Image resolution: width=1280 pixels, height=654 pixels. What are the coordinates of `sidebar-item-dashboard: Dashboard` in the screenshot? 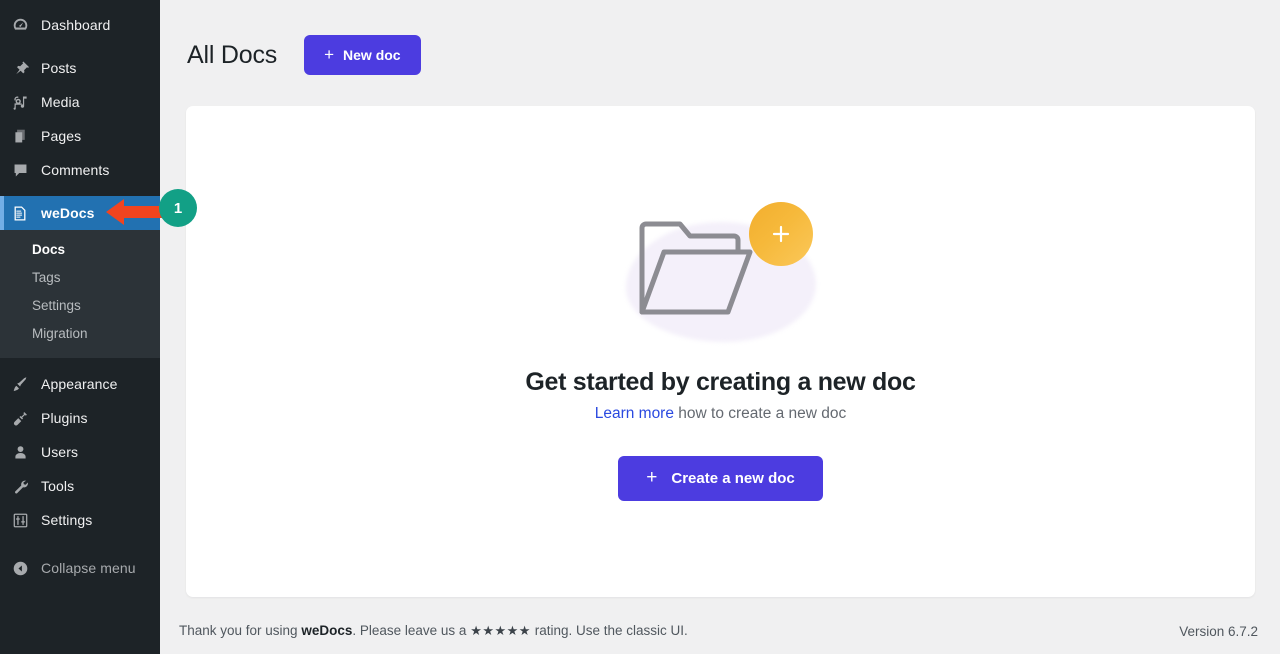 It's located at (80, 25).